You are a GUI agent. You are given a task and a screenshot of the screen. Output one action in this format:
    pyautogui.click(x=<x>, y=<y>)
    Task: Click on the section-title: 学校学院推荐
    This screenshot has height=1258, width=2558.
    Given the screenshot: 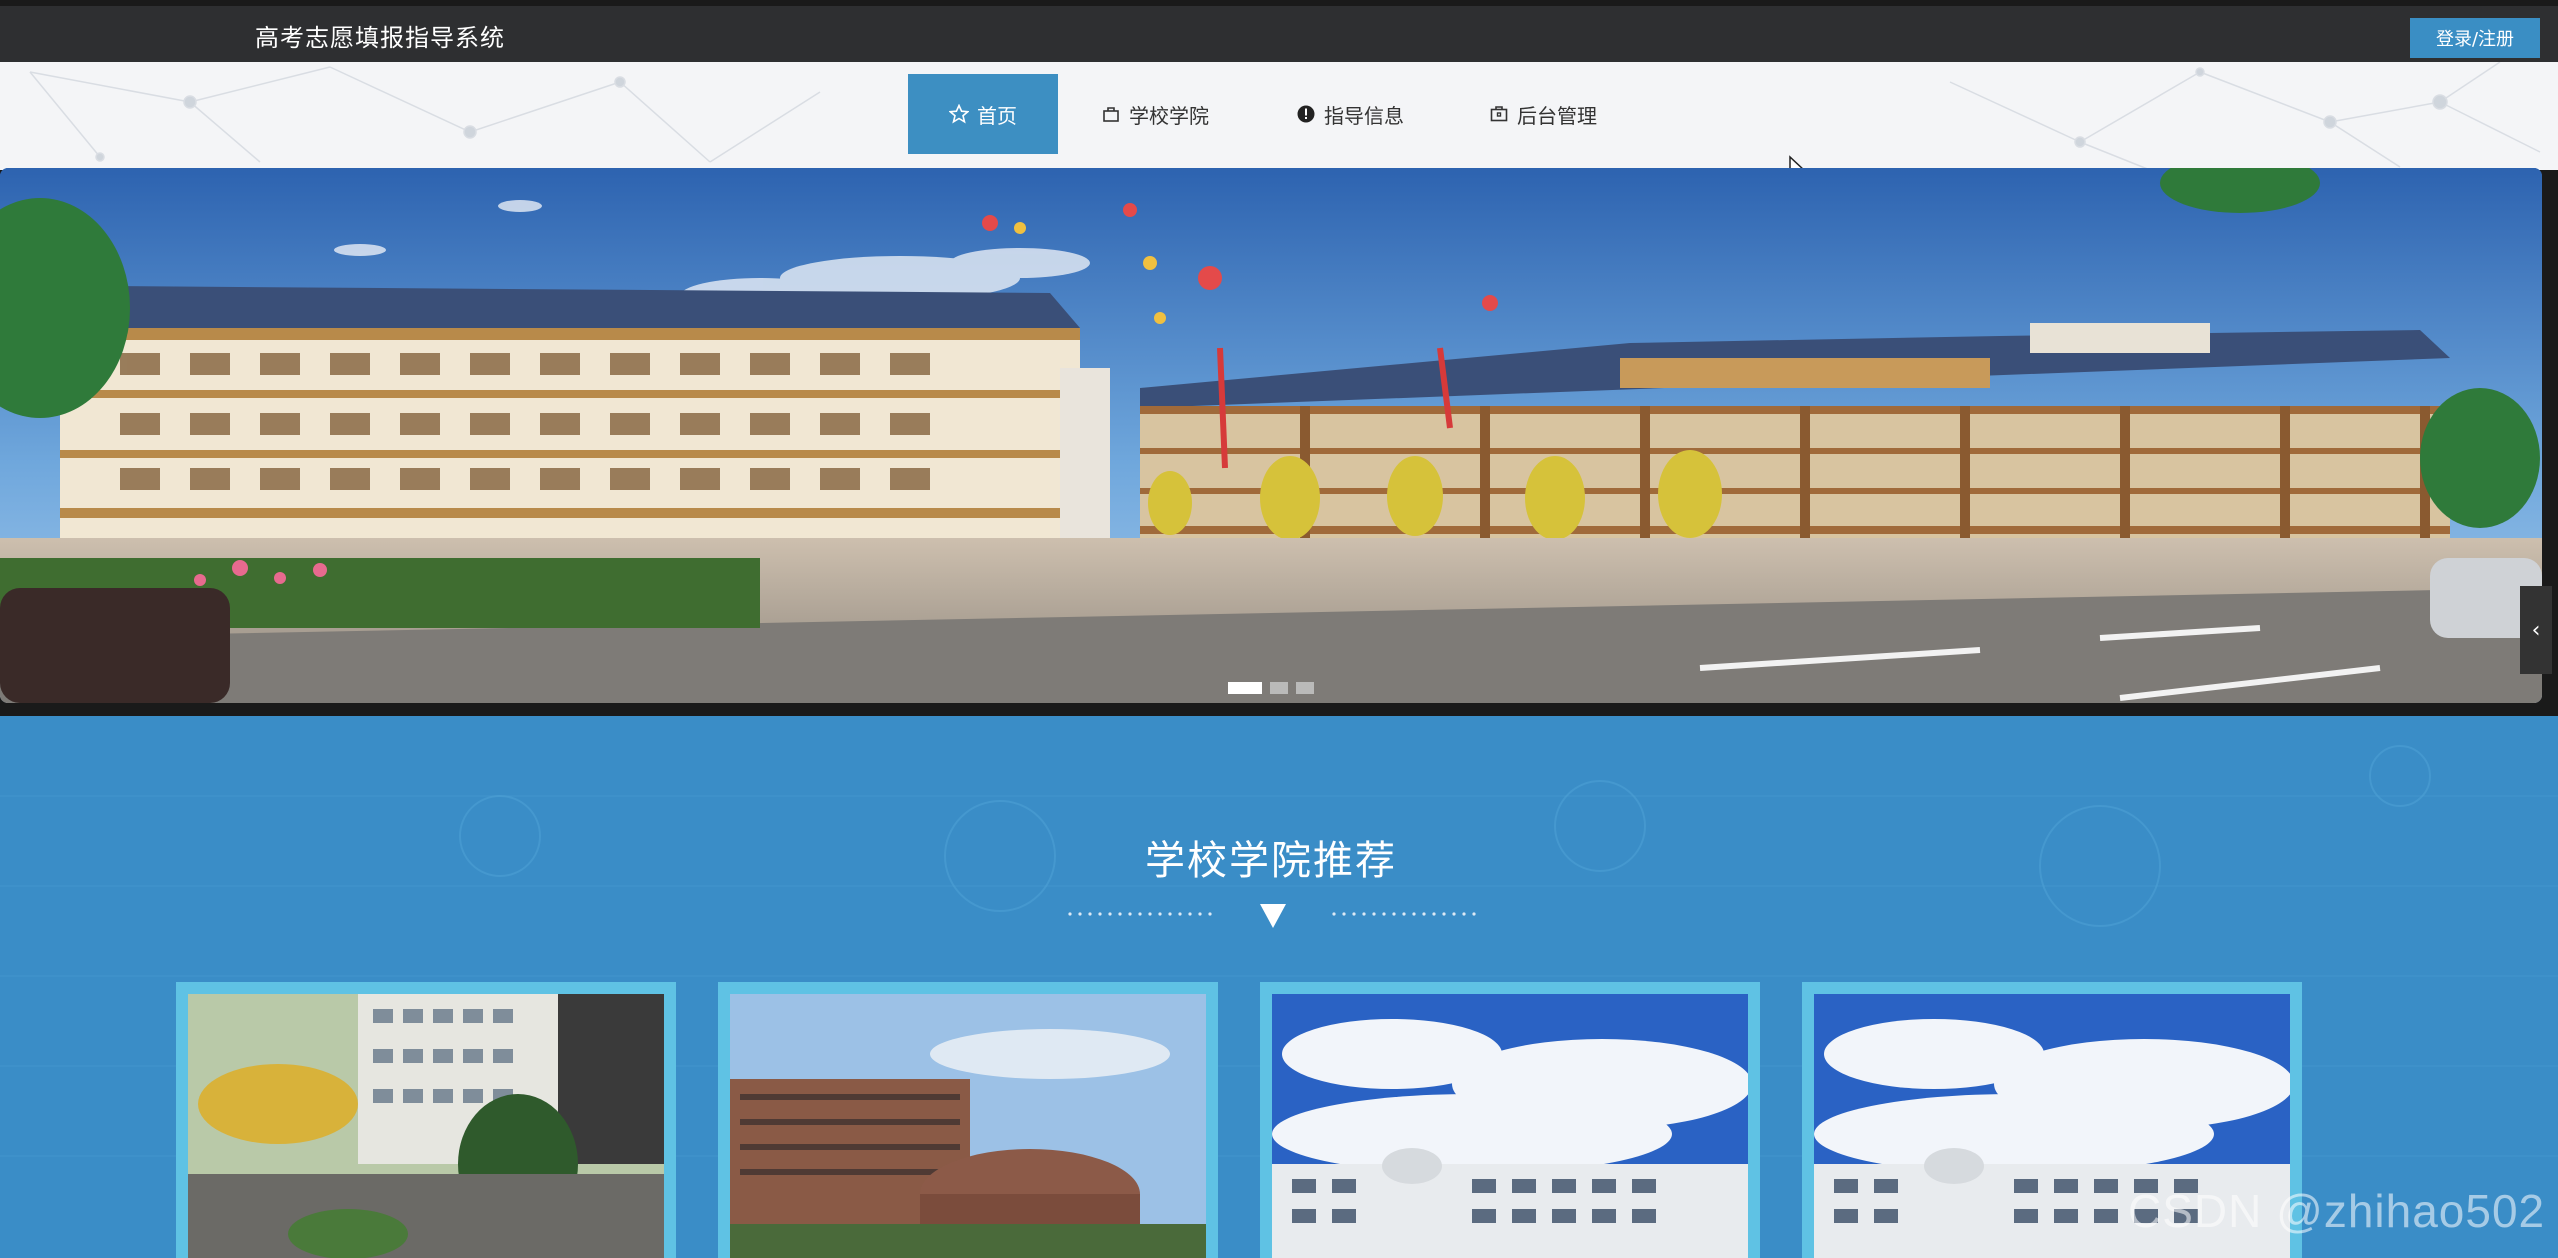 What is the action you would take?
    pyautogui.click(x=1271, y=861)
    